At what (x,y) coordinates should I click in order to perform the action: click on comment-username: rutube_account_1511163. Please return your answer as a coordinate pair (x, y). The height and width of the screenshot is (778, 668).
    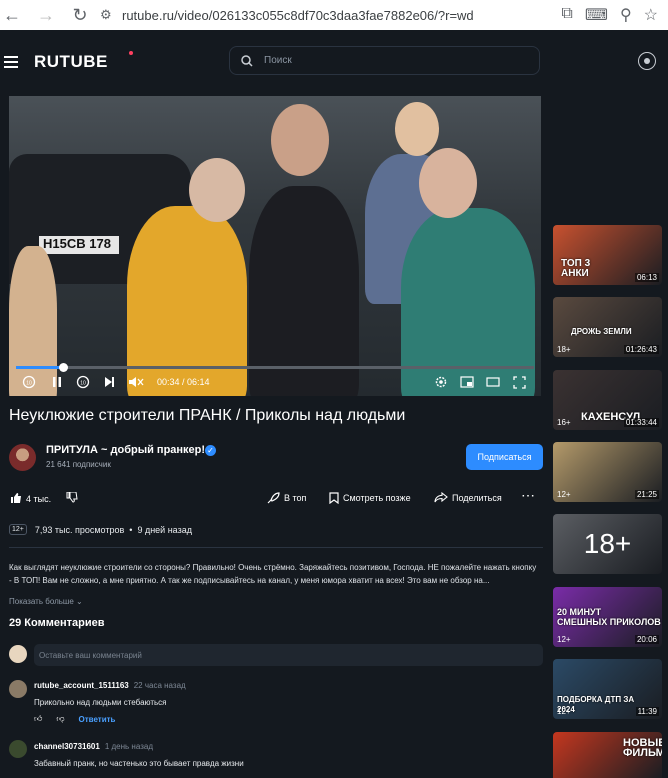
    Looking at the image, I should click on (81, 685).